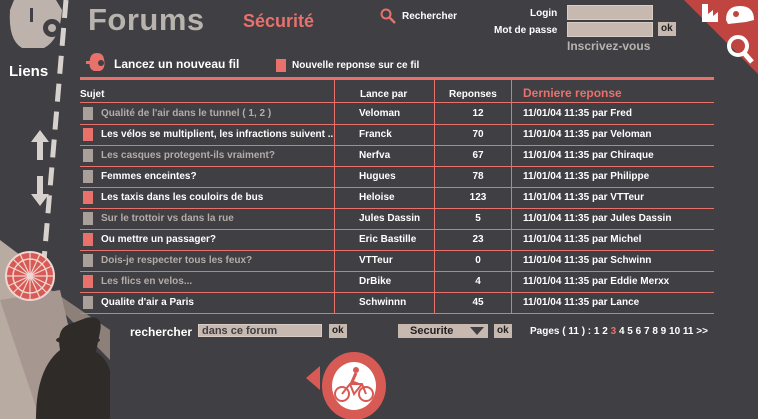 This screenshot has height=419, width=758. Describe the element at coordinates (177, 64) in the screenshot. I see `new-thread-label: Lancez un nouveau fil` at that location.